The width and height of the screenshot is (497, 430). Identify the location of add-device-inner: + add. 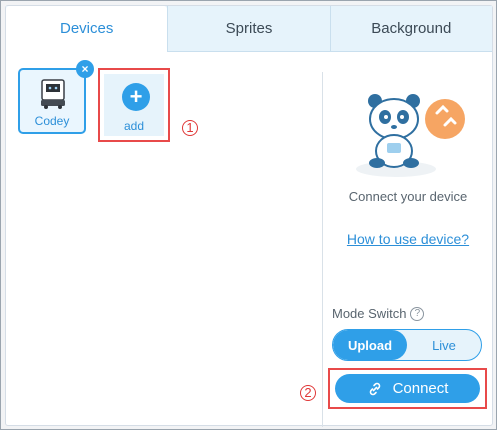
(134, 105).